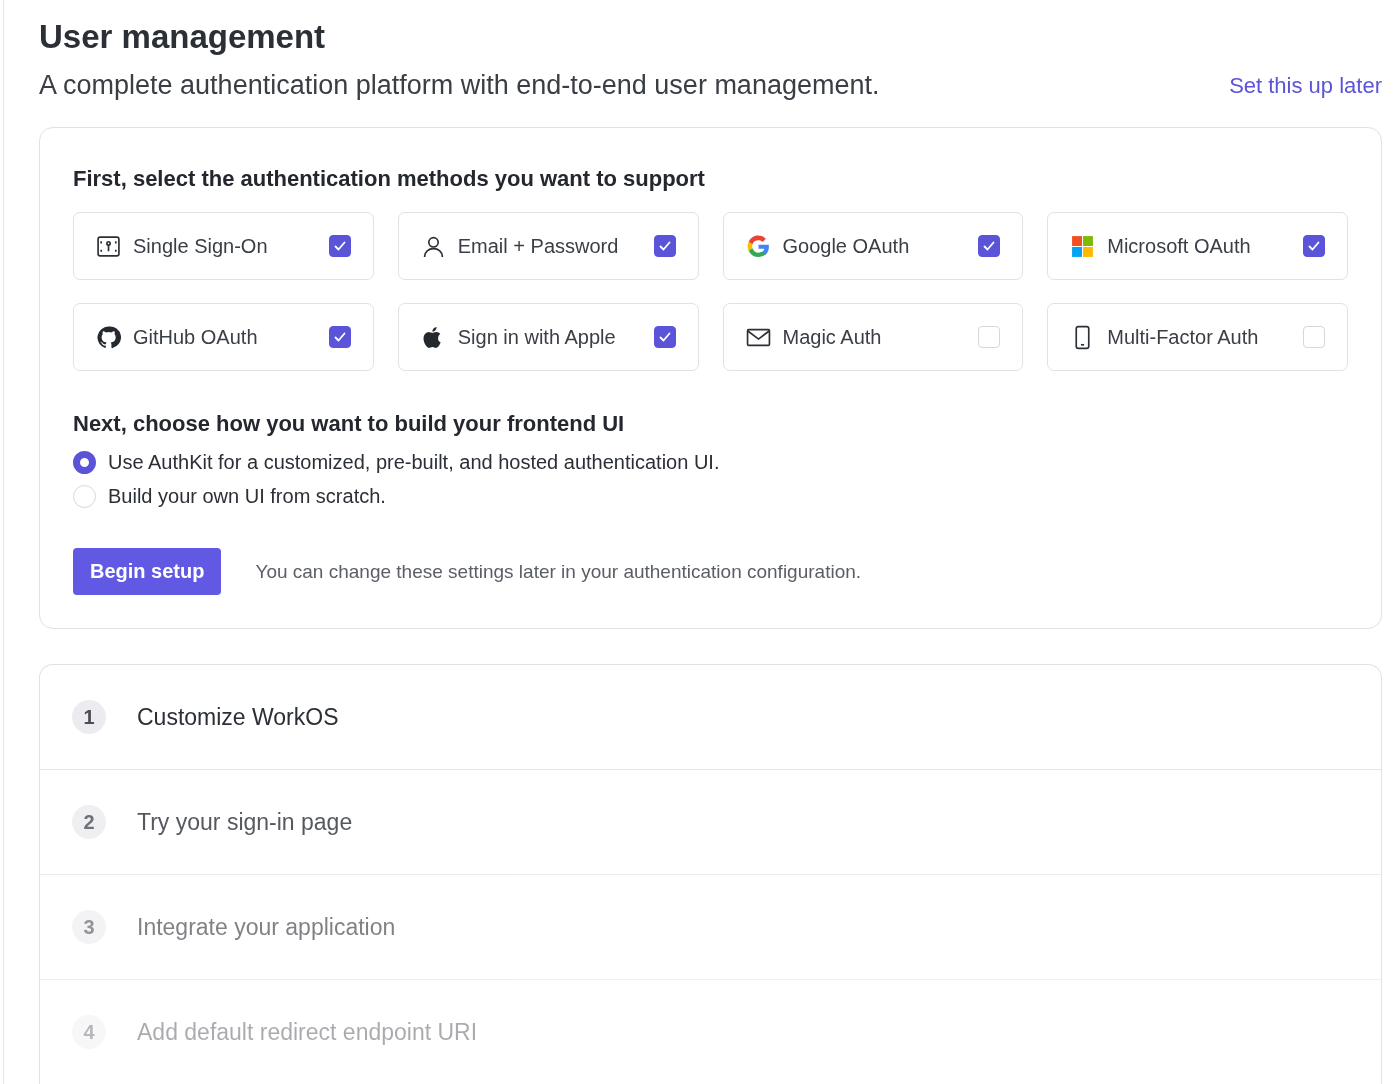  I want to click on auth-method-option: Microsoft OAuth, so click(1197, 246).